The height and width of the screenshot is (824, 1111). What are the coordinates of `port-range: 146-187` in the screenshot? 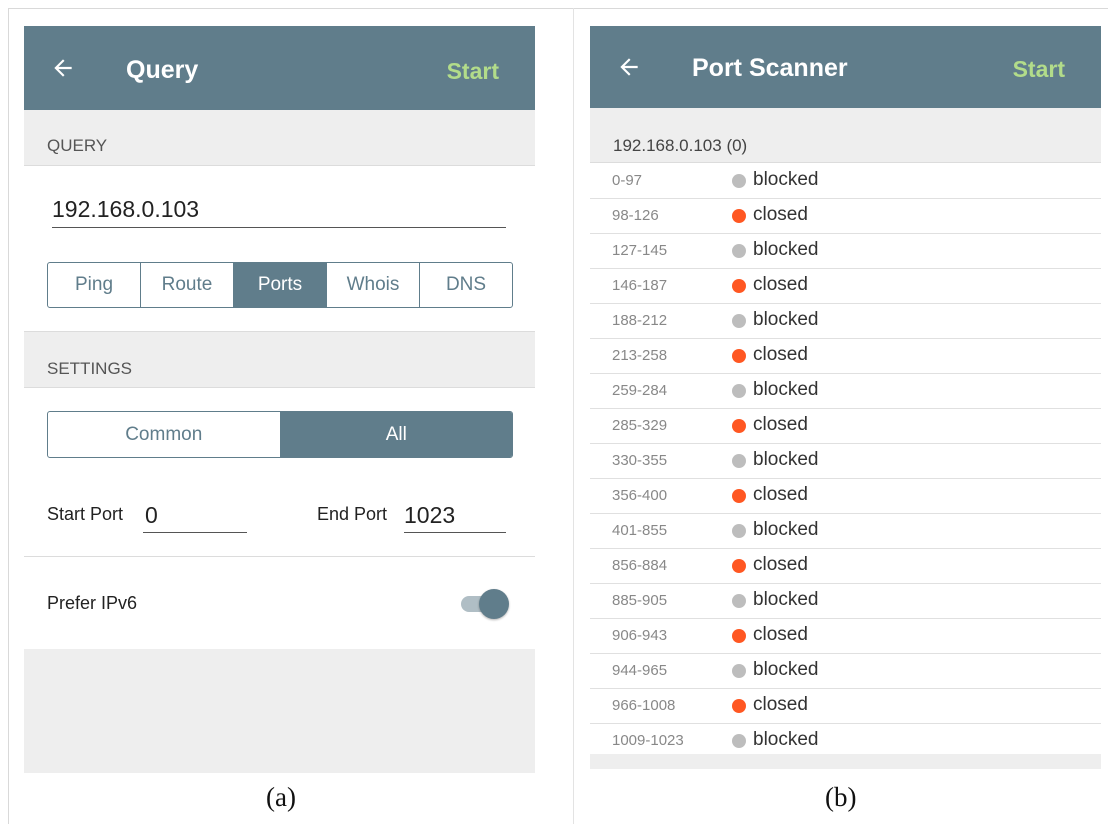 It's located at (640, 285).